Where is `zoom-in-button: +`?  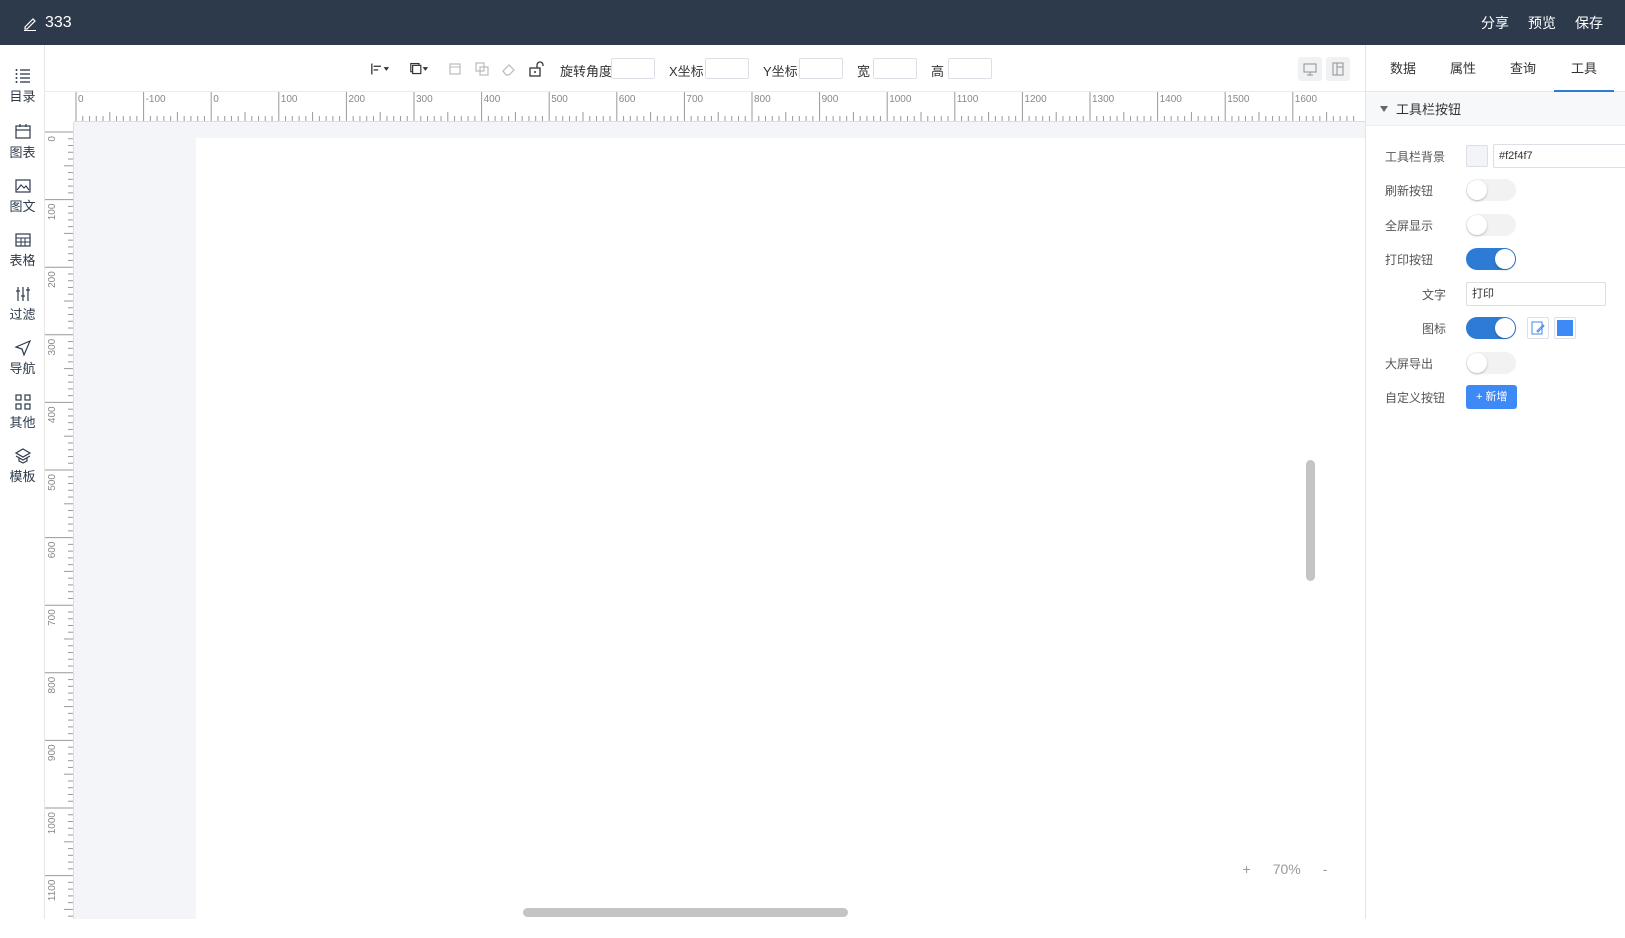
zoom-in-button: + is located at coordinates (1247, 869).